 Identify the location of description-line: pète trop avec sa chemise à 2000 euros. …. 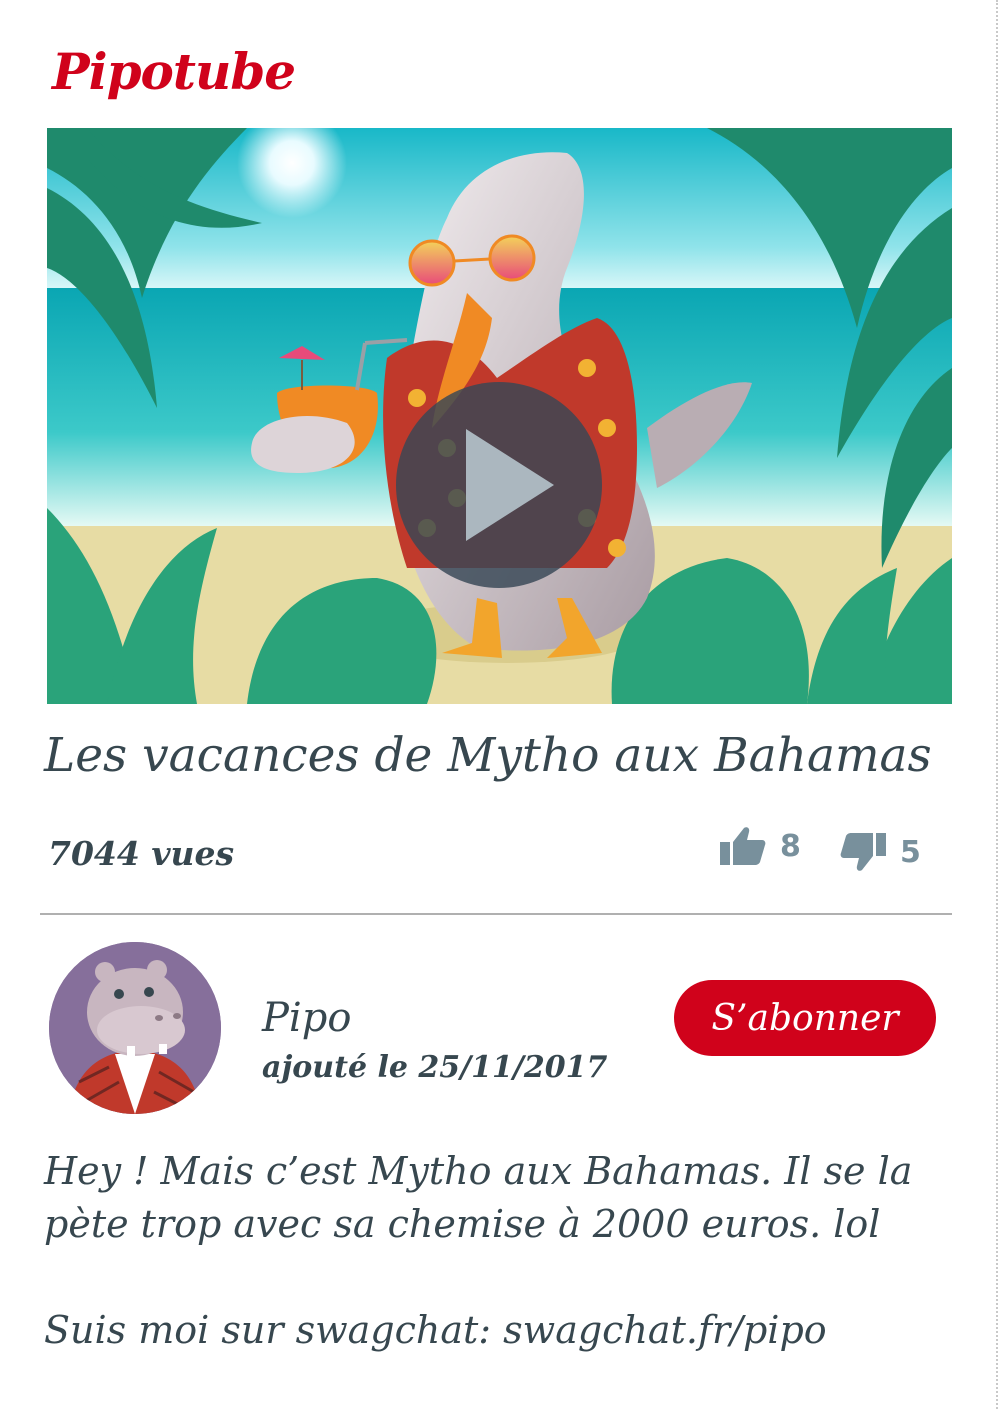
(462, 1224).